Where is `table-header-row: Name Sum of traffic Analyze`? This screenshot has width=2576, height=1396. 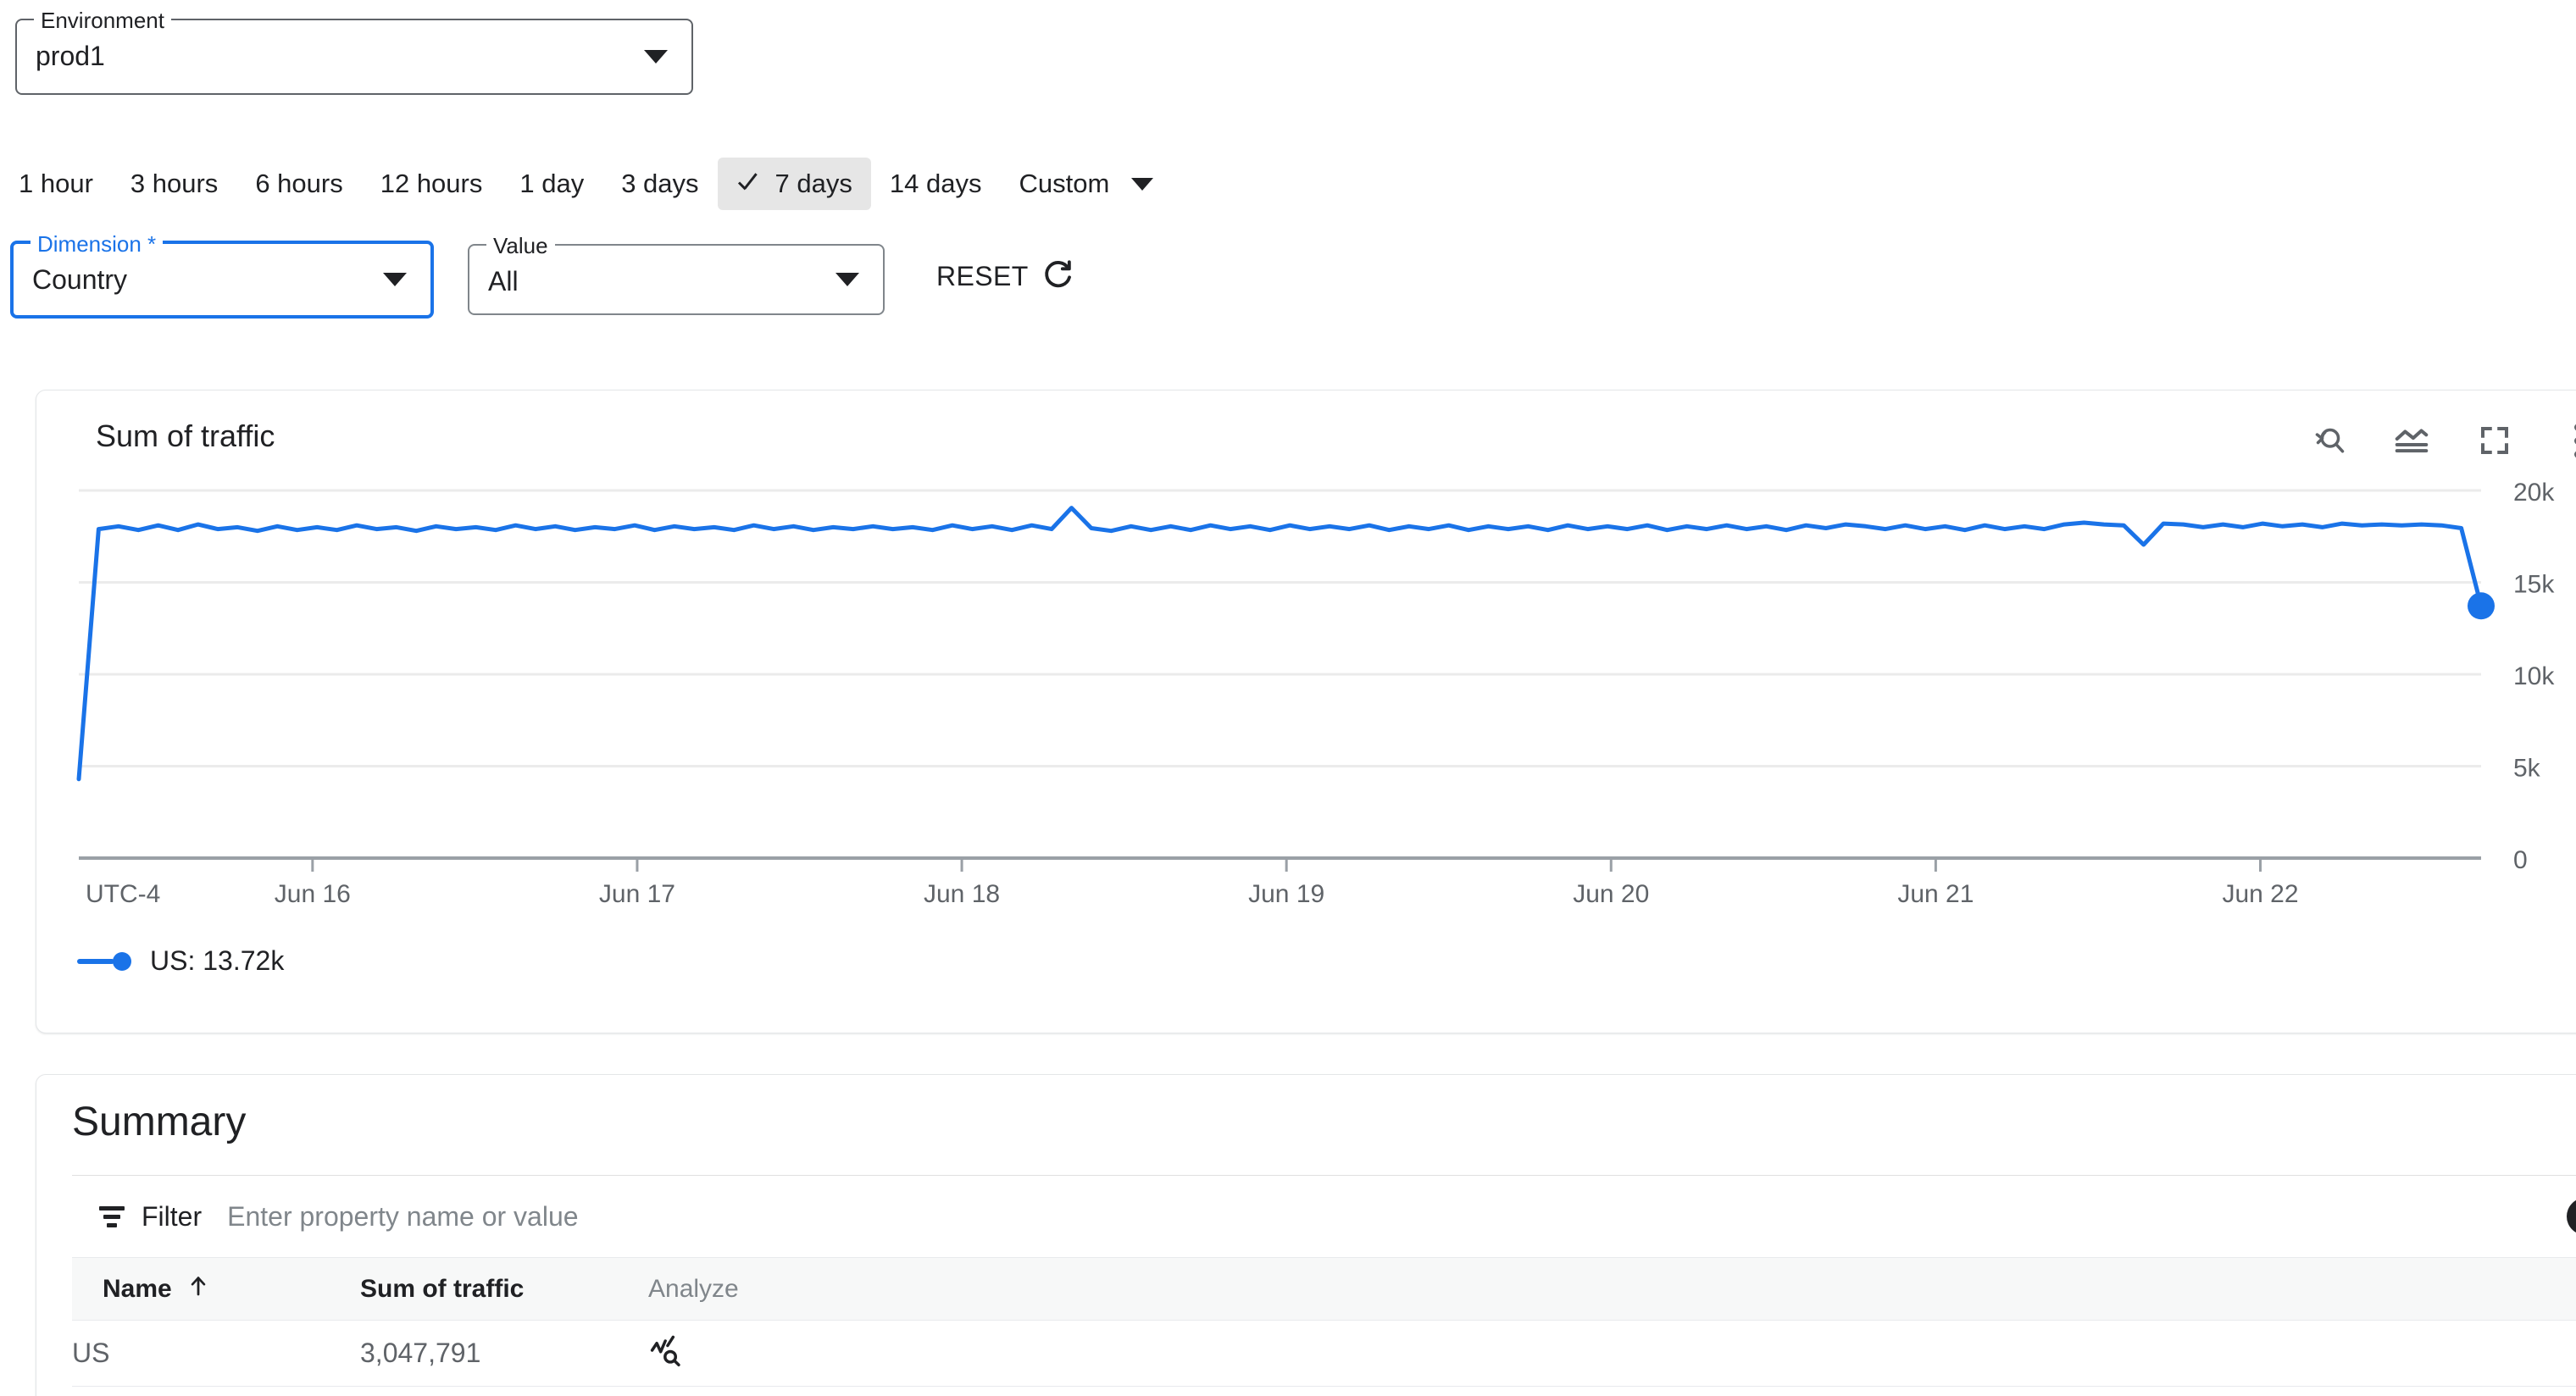 table-header-row: Name Sum of traffic Analyze is located at coordinates (1324, 1289).